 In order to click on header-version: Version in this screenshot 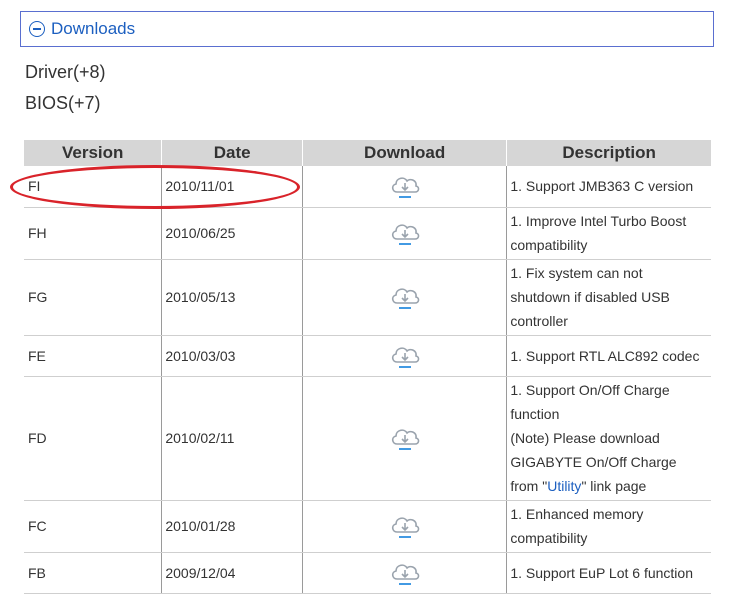, I will do `click(93, 153)`.